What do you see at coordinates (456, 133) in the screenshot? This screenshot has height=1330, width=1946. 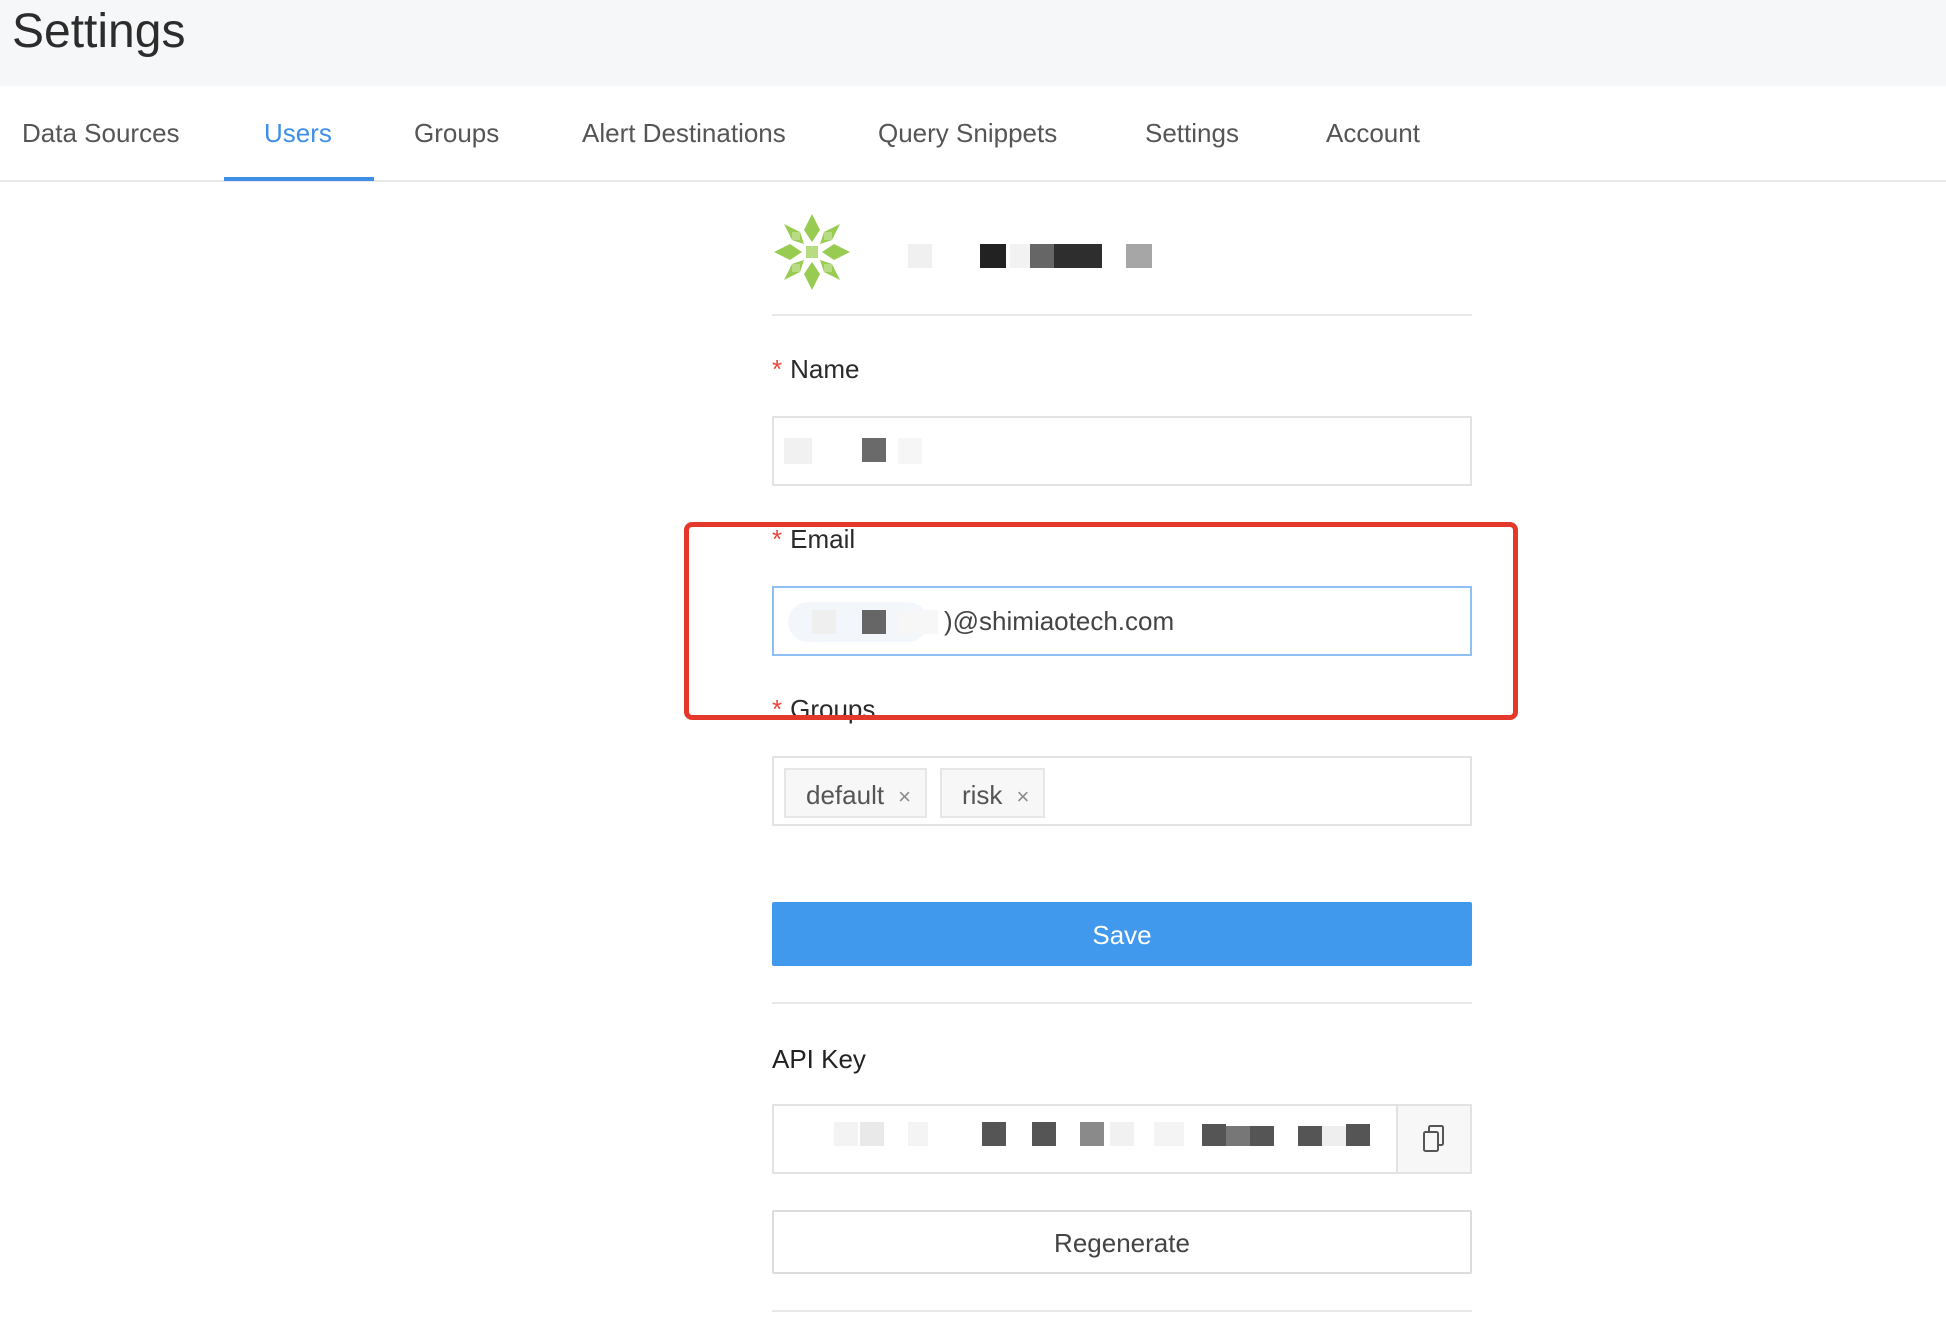 I see `tab-groups: Groups` at bounding box center [456, 133].